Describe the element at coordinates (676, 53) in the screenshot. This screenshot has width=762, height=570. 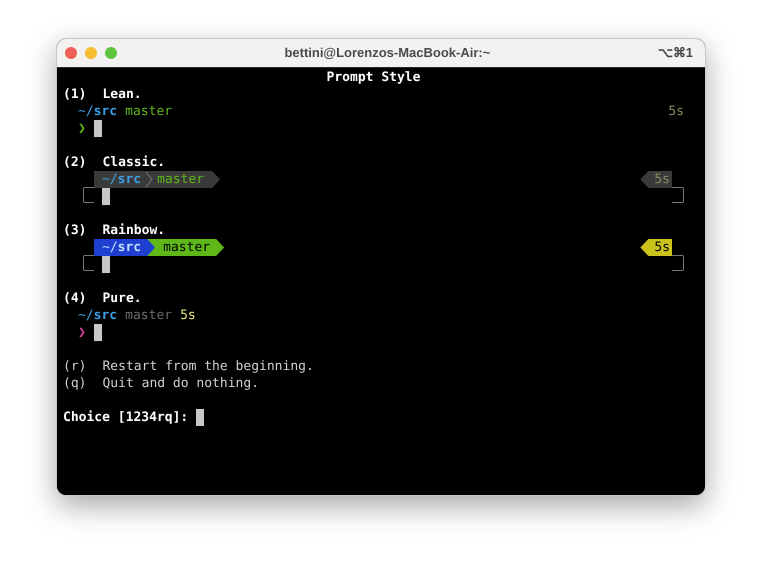
I see `shortcut-label: ⌥⌘1` at that location.